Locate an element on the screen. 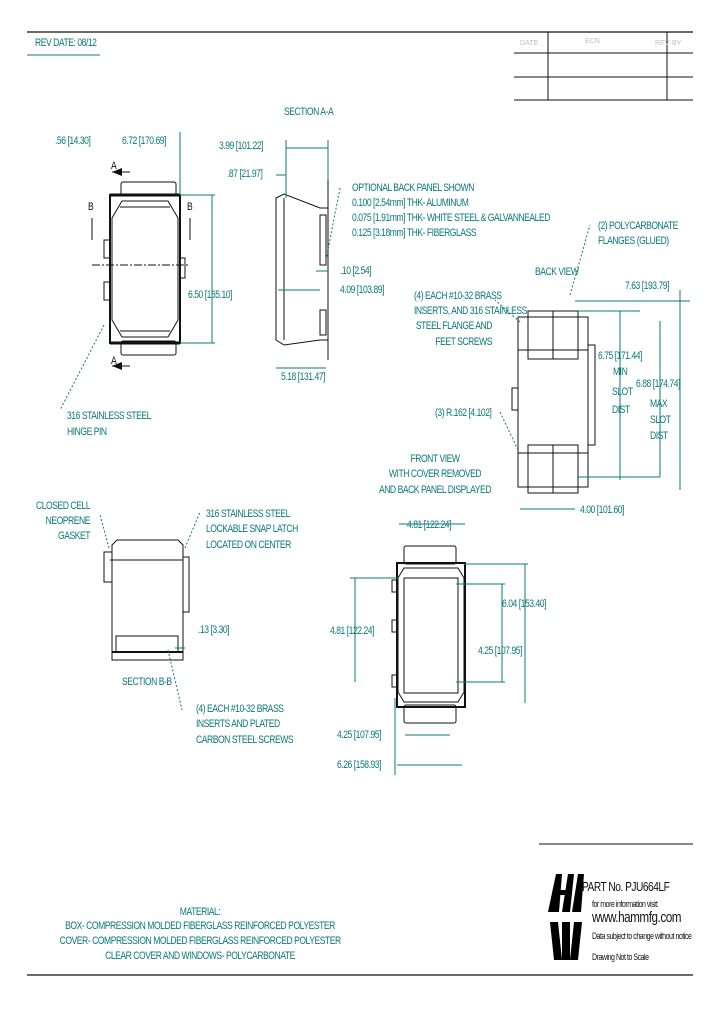  dim-056: .56 [14.30] is located at coordinates (73, 141).